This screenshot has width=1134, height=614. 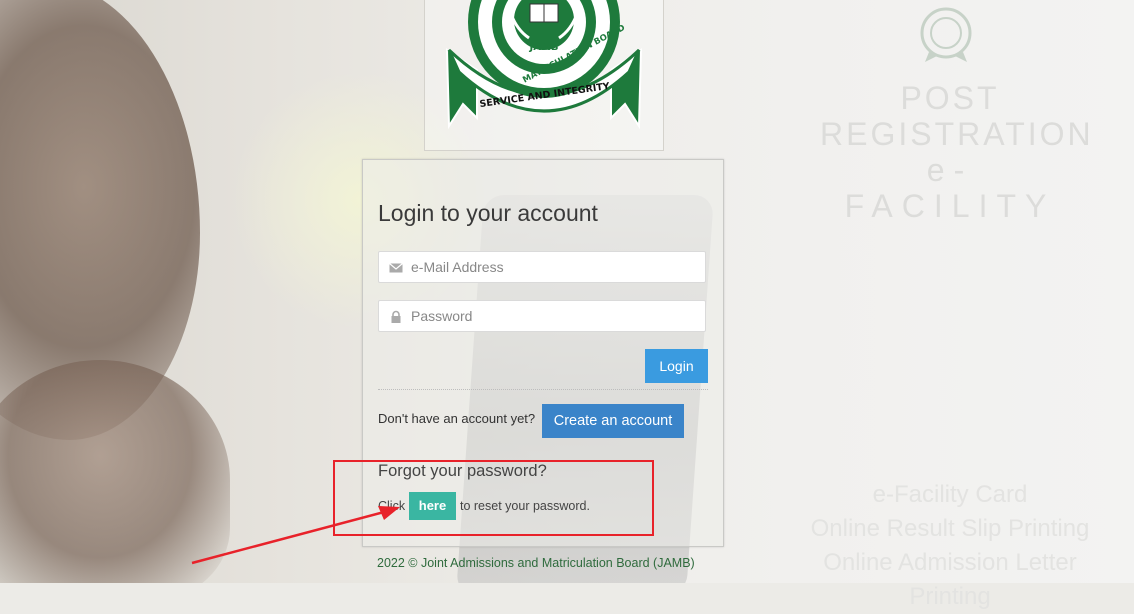 I want to click on create-account-button: Create an account, so click(x=613, y=421).